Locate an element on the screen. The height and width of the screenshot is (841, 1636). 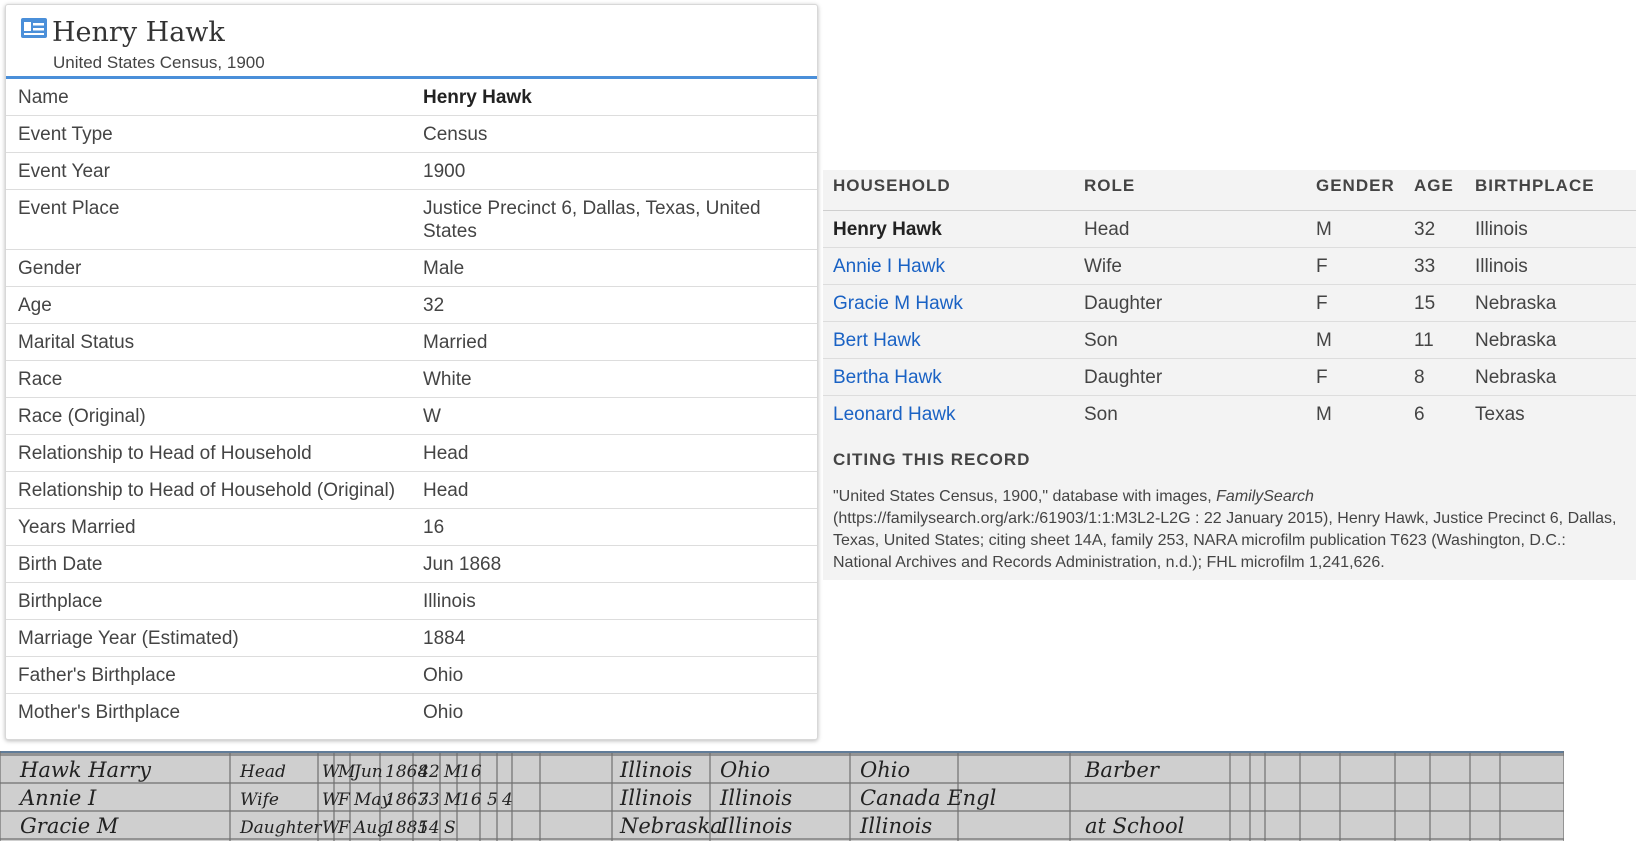
household-member-cell: Bertha Hawk is located at coordinates (948, 377).